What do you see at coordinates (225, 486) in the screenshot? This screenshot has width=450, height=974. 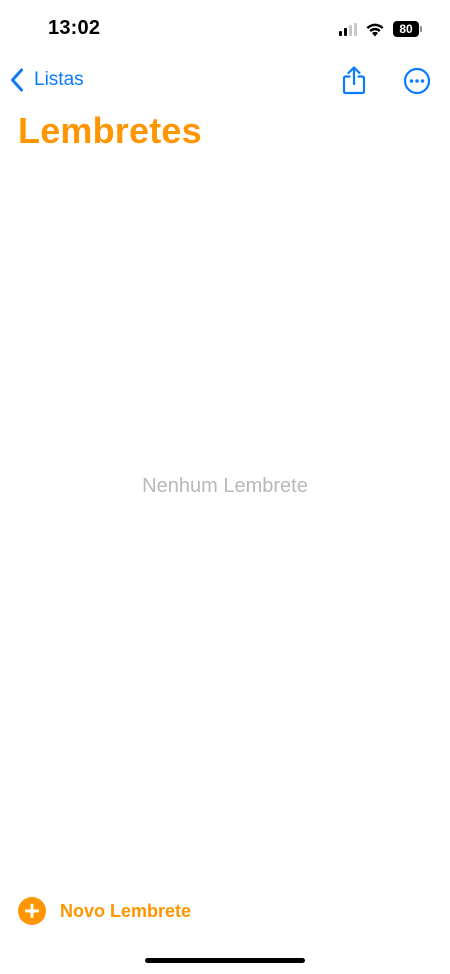 I see `empty-state-label: Nenhum Lembrete` at bounding box center [225, 486].